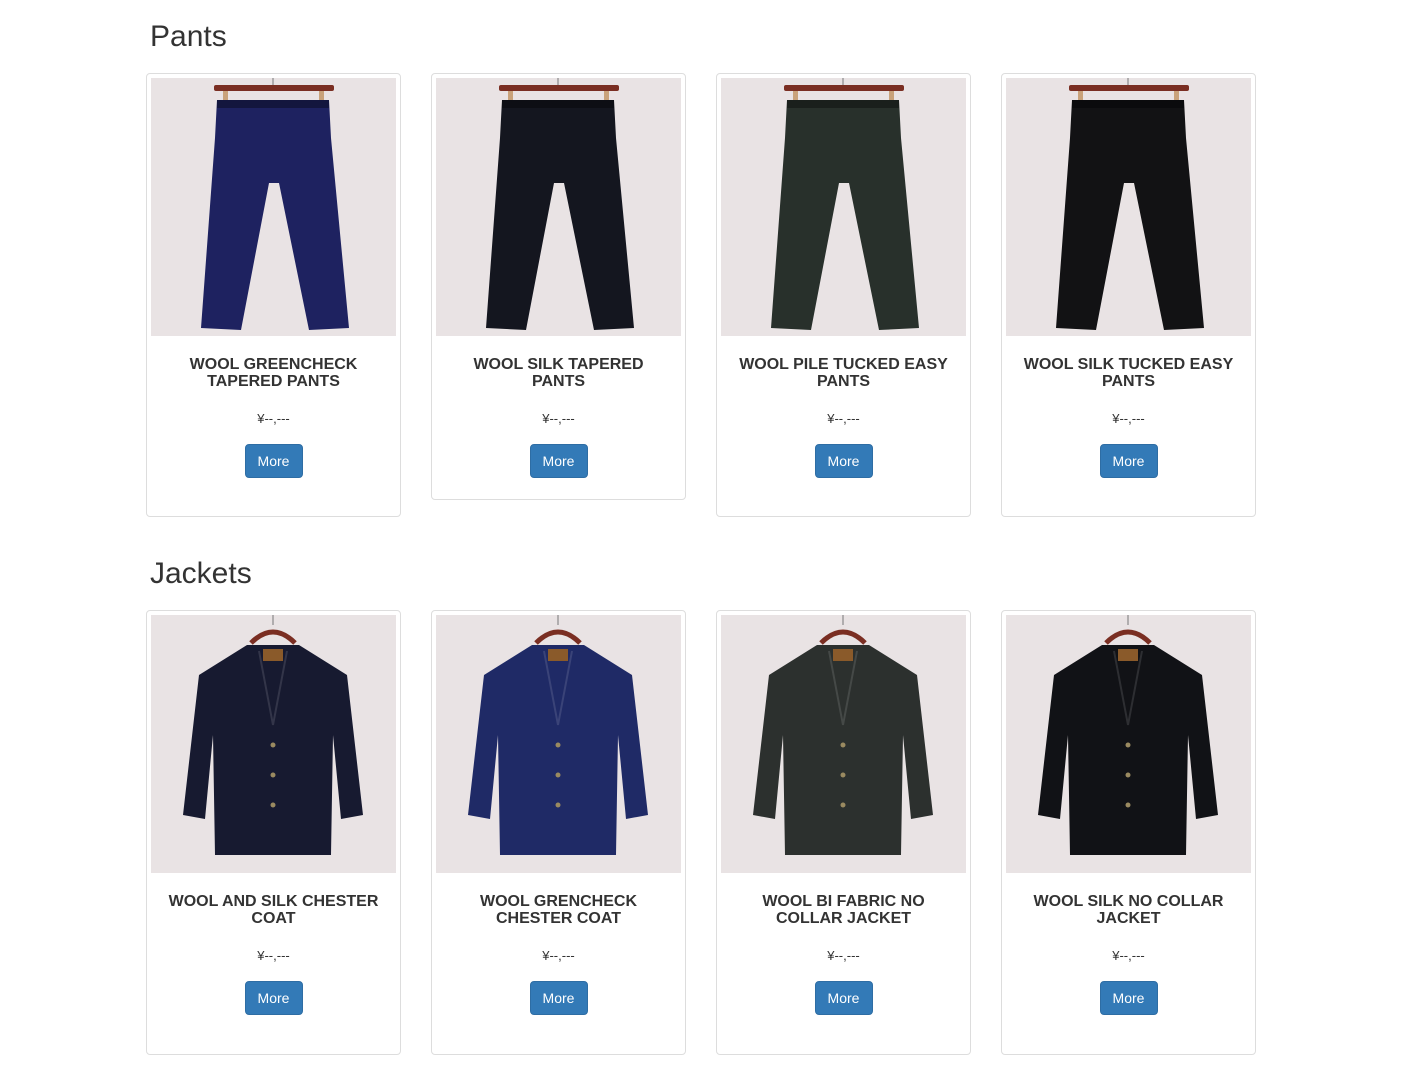 The image size is (1401, 1072). I want to click on product-card: WOOL GRENCHECK CHESTER COAT ¥--,--- More, so click(558, 832).